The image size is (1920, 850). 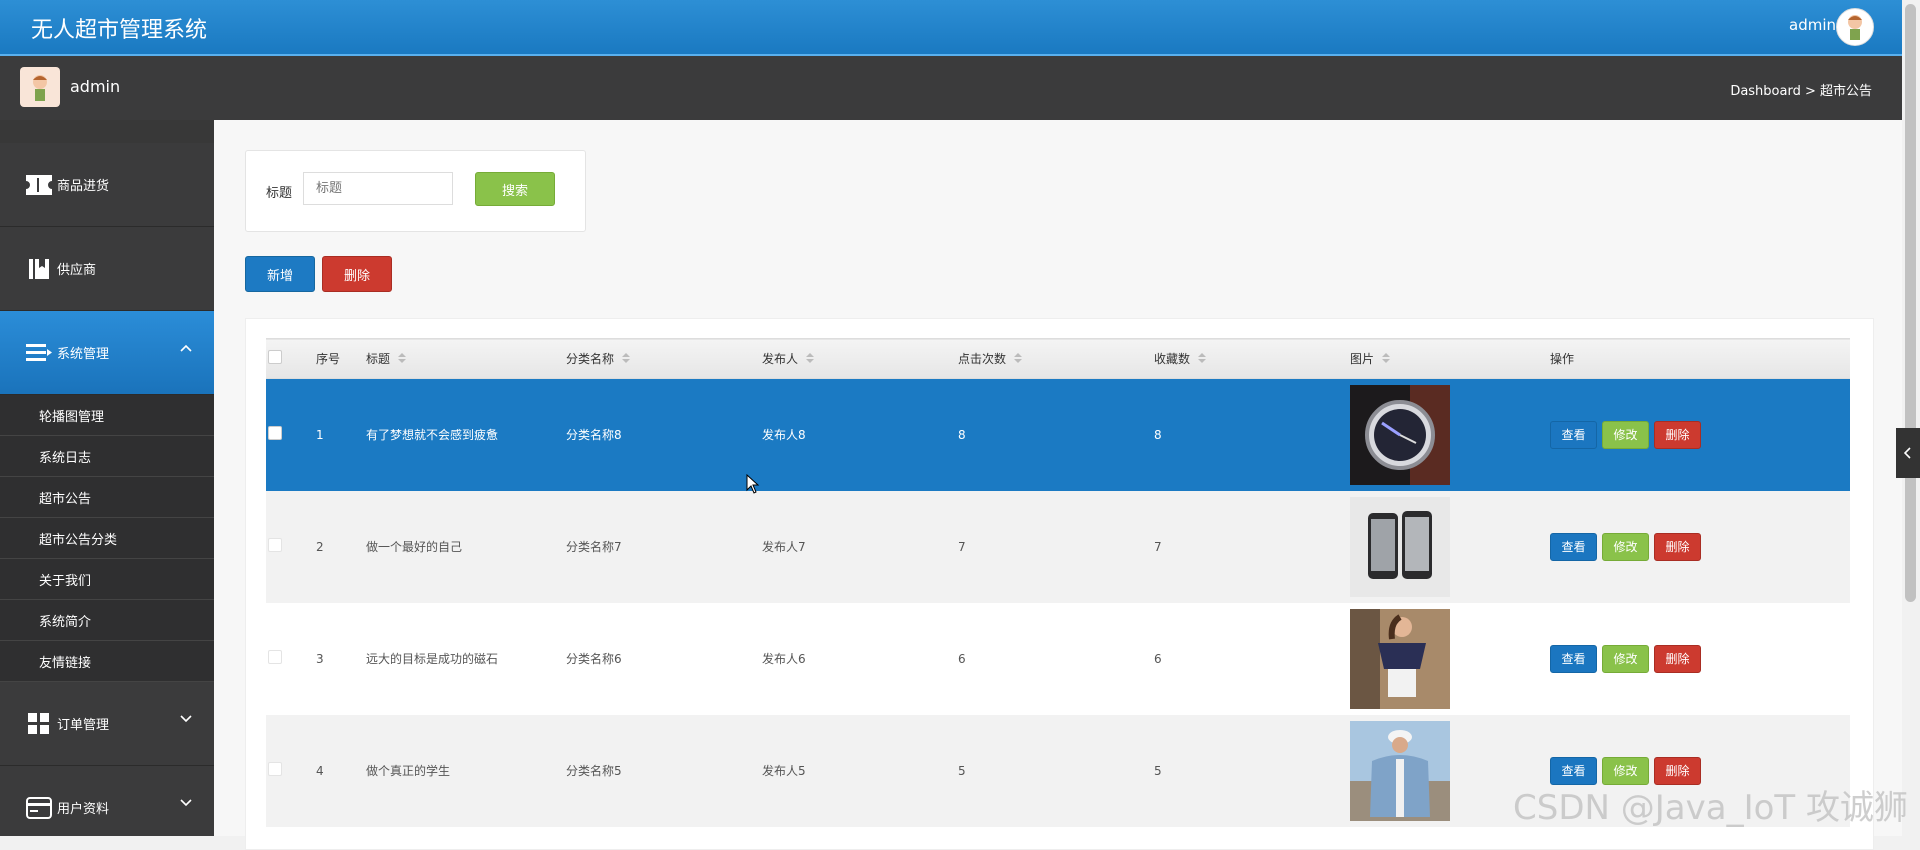 What do you see at coordinates (39, 808) in the screenshot?
I see `card-icon` at bounding box center [39, 808].